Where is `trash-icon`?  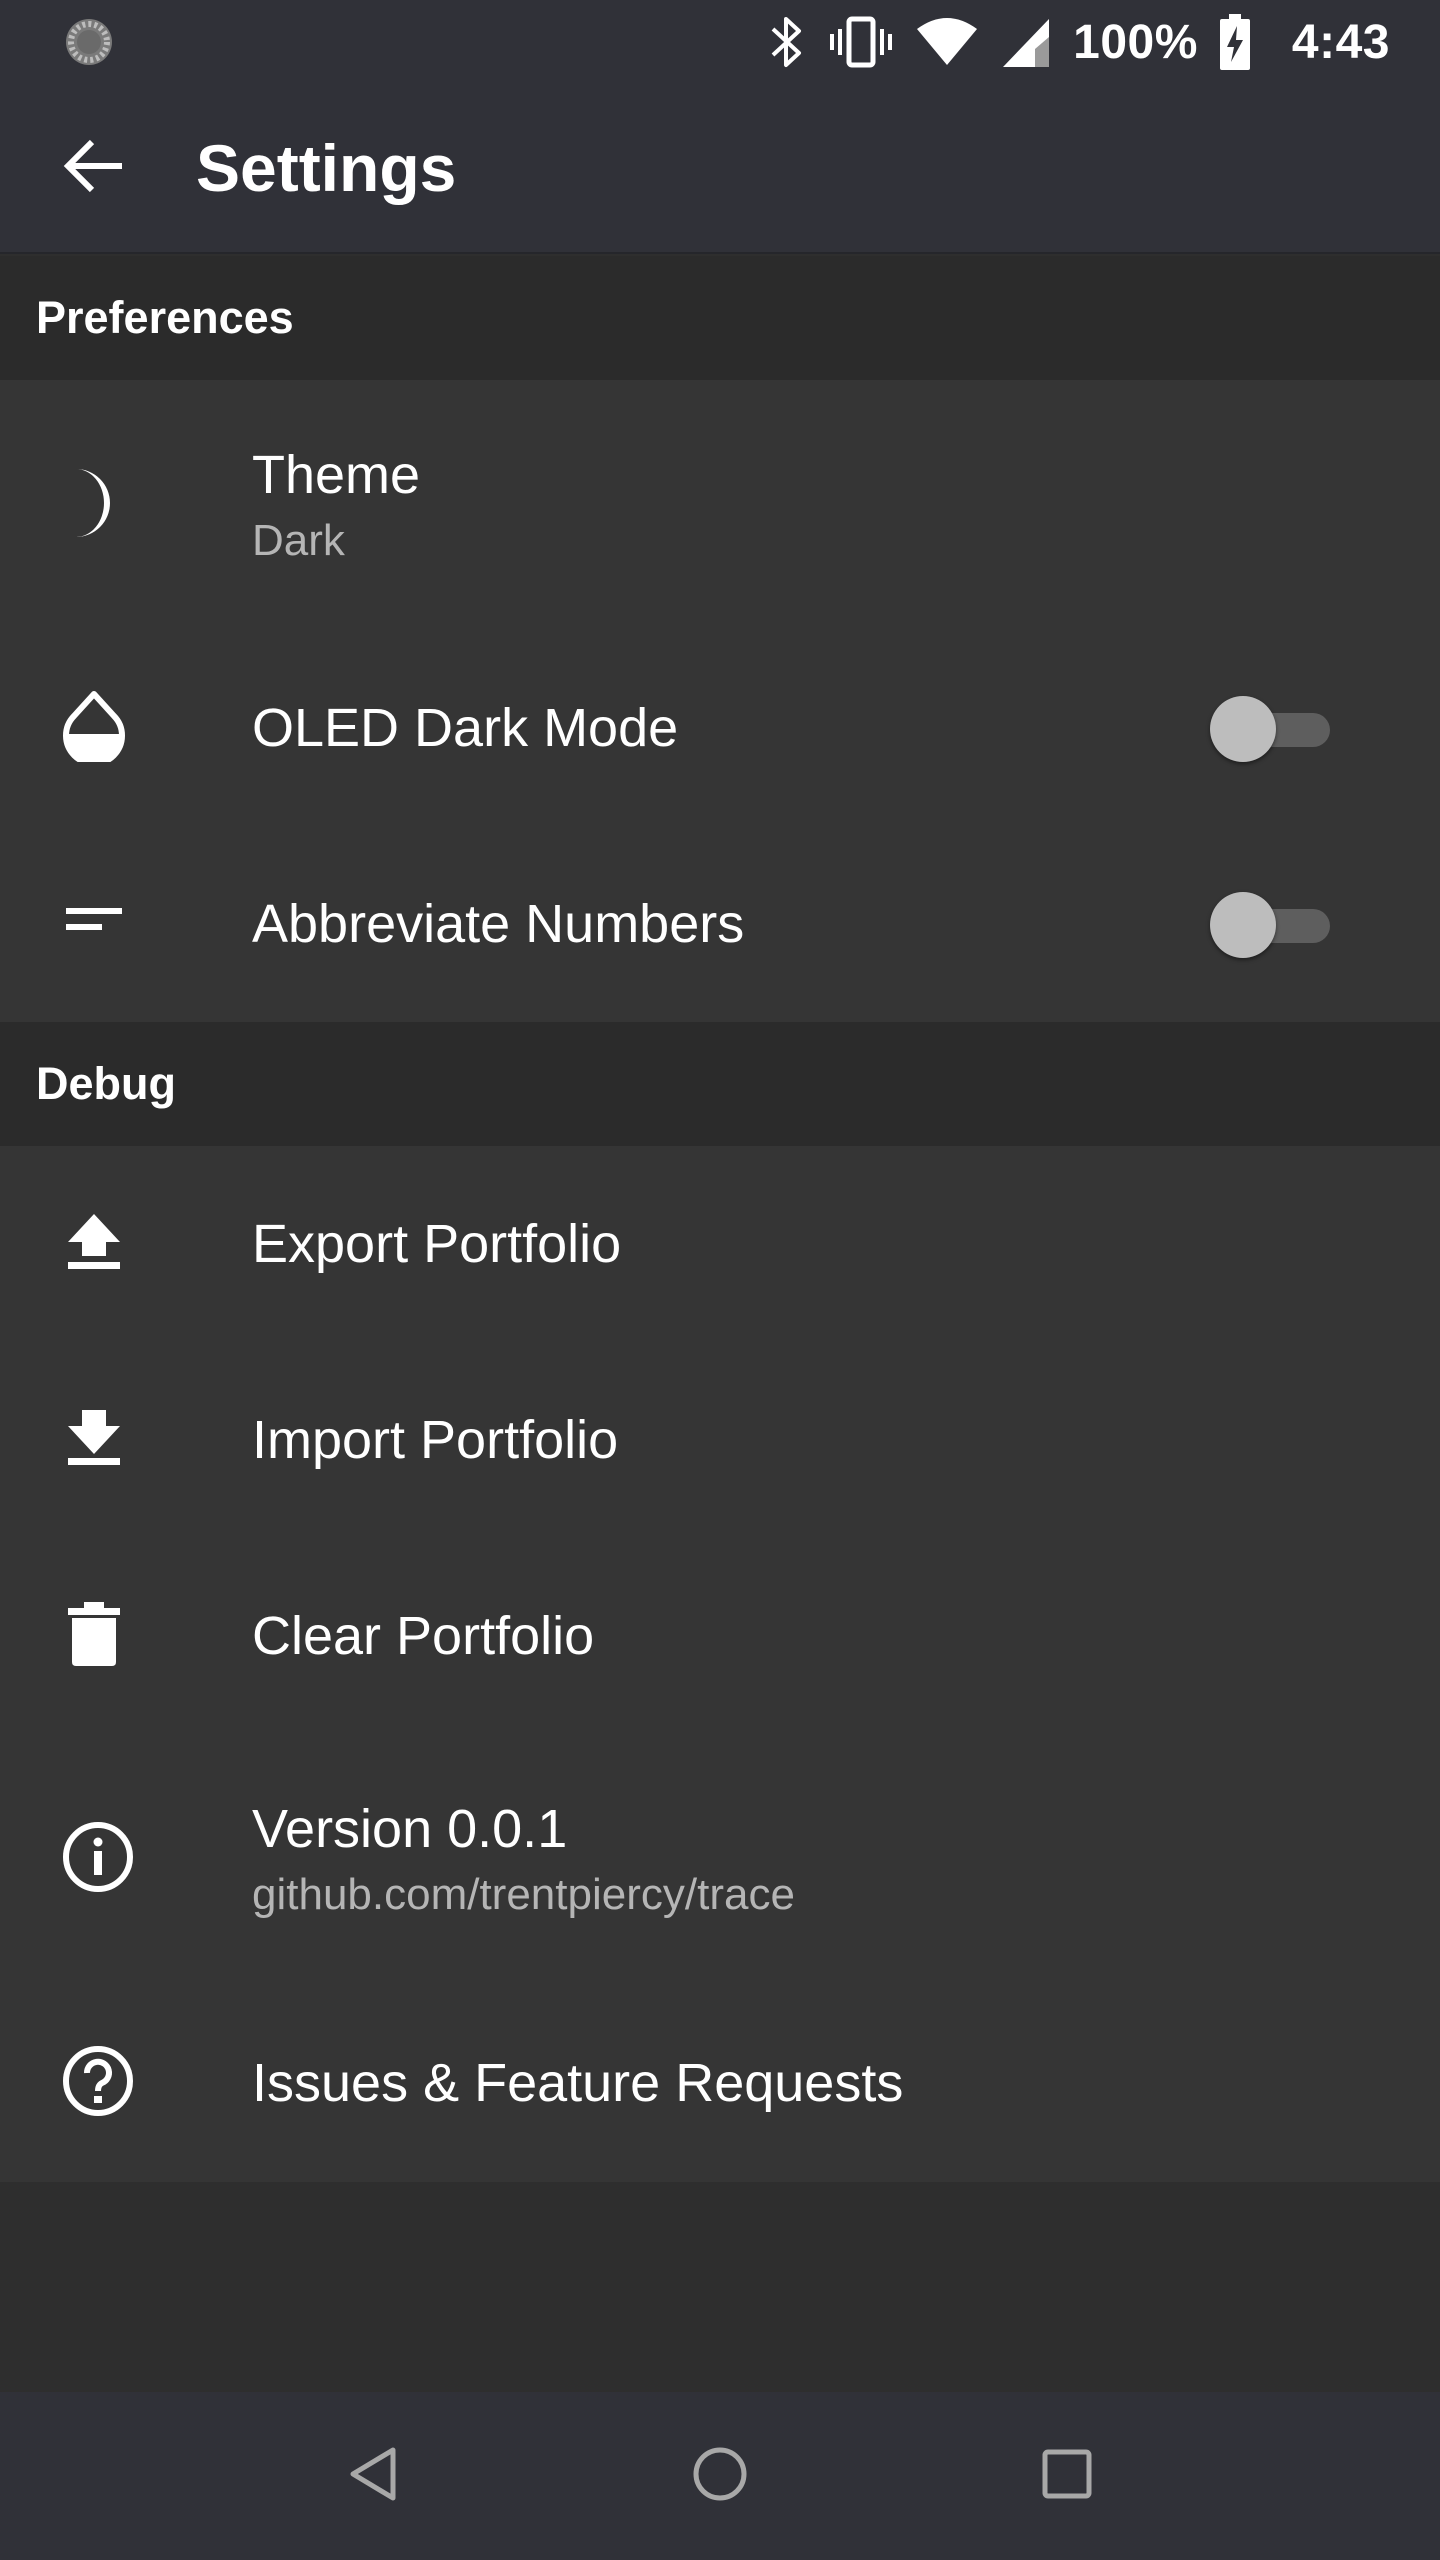 trash-icon is located at coordinates (94, 1636).